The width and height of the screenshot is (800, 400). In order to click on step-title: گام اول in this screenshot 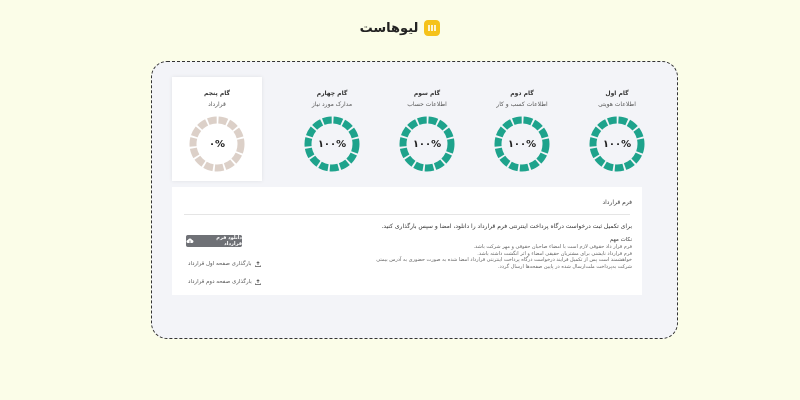, I will do `click(617, 93)`.